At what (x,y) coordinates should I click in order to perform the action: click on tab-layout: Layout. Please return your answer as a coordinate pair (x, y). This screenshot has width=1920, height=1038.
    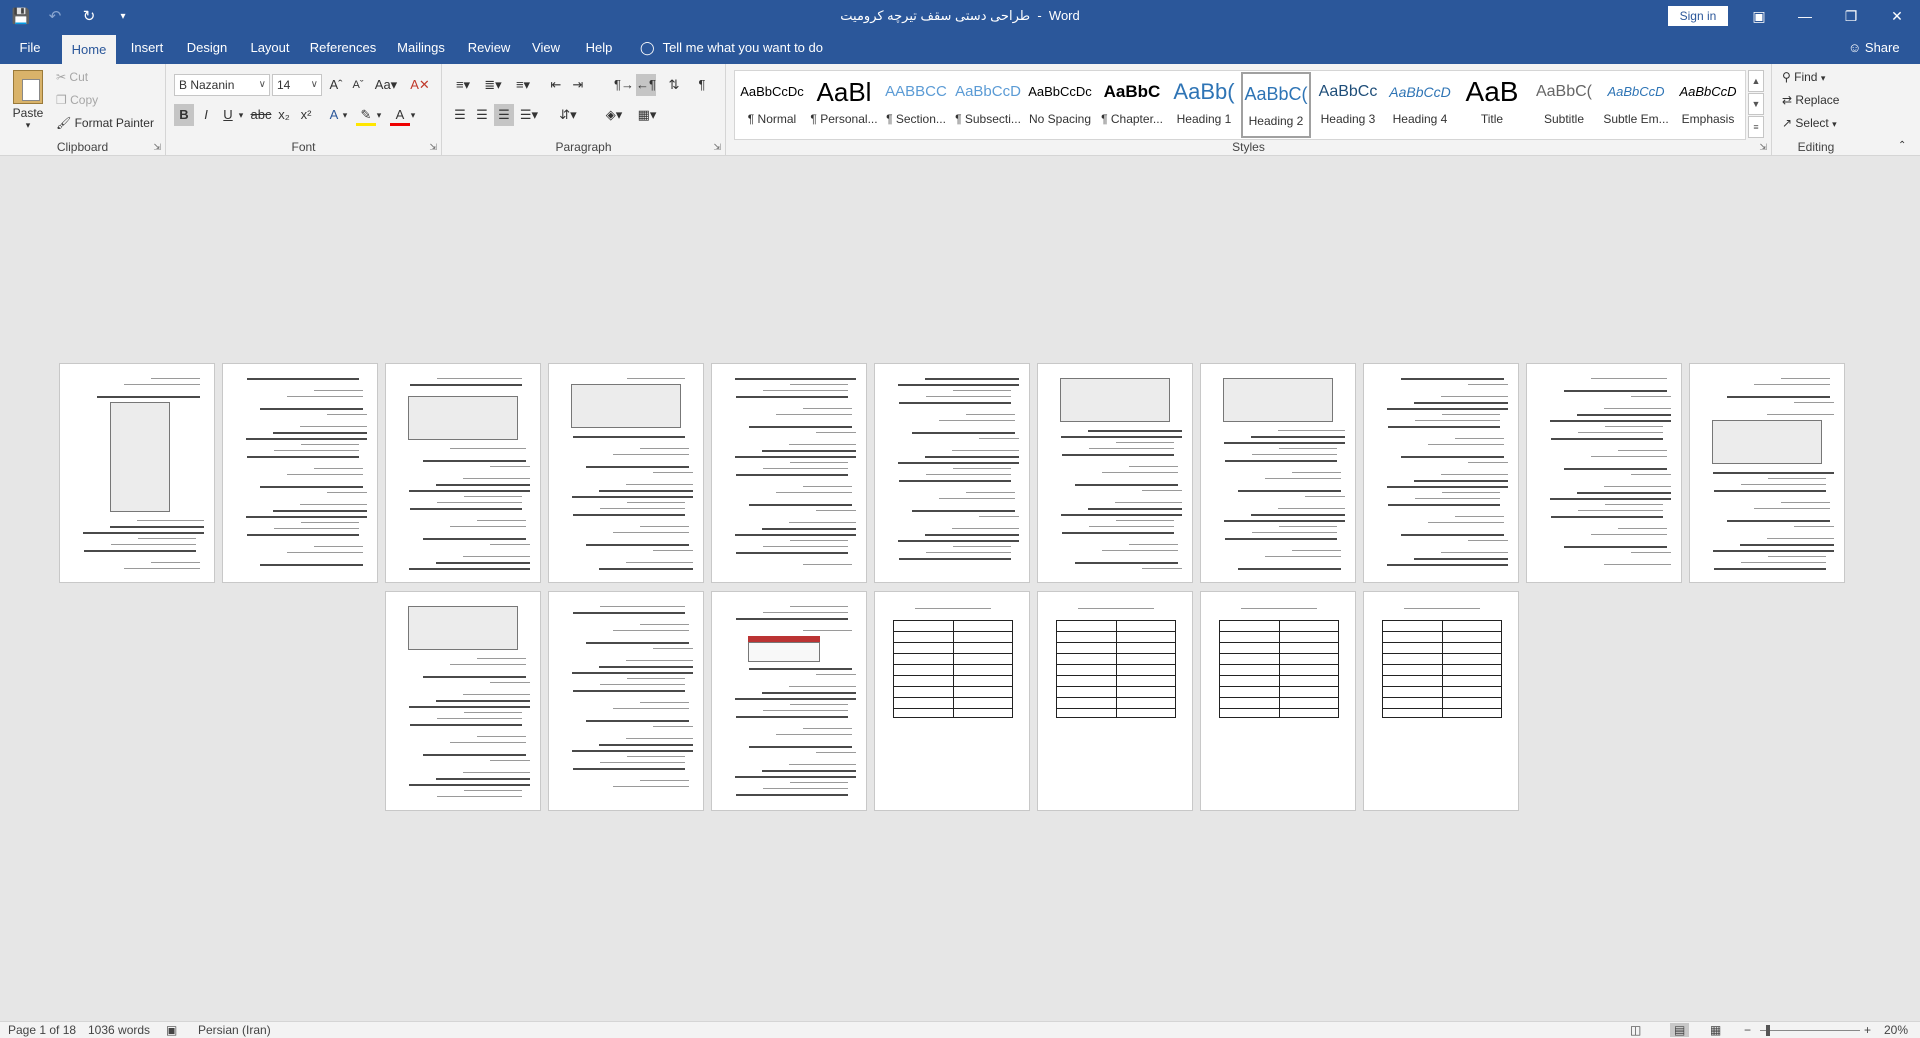
    Looking at the image, I should click on (270, 48).